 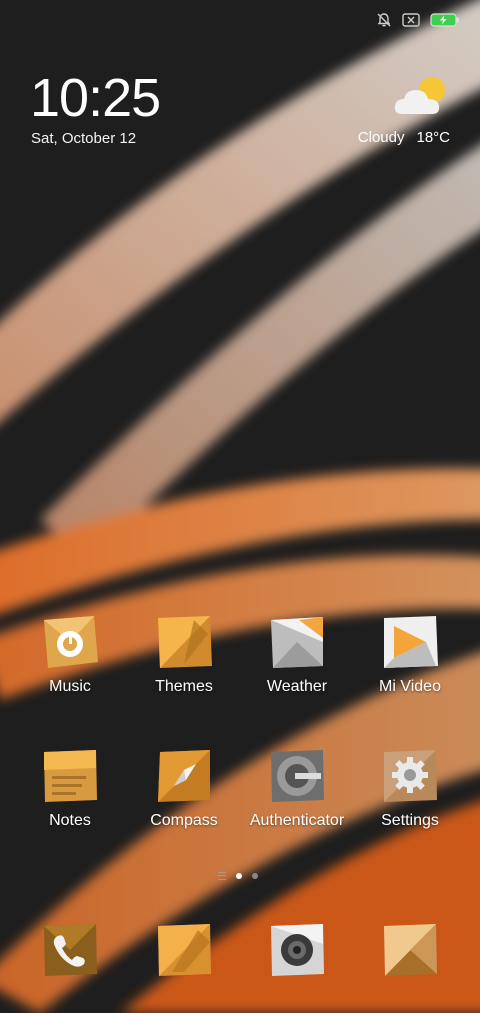 I want to click on app-label: Themes, so click(x=184, y=686).